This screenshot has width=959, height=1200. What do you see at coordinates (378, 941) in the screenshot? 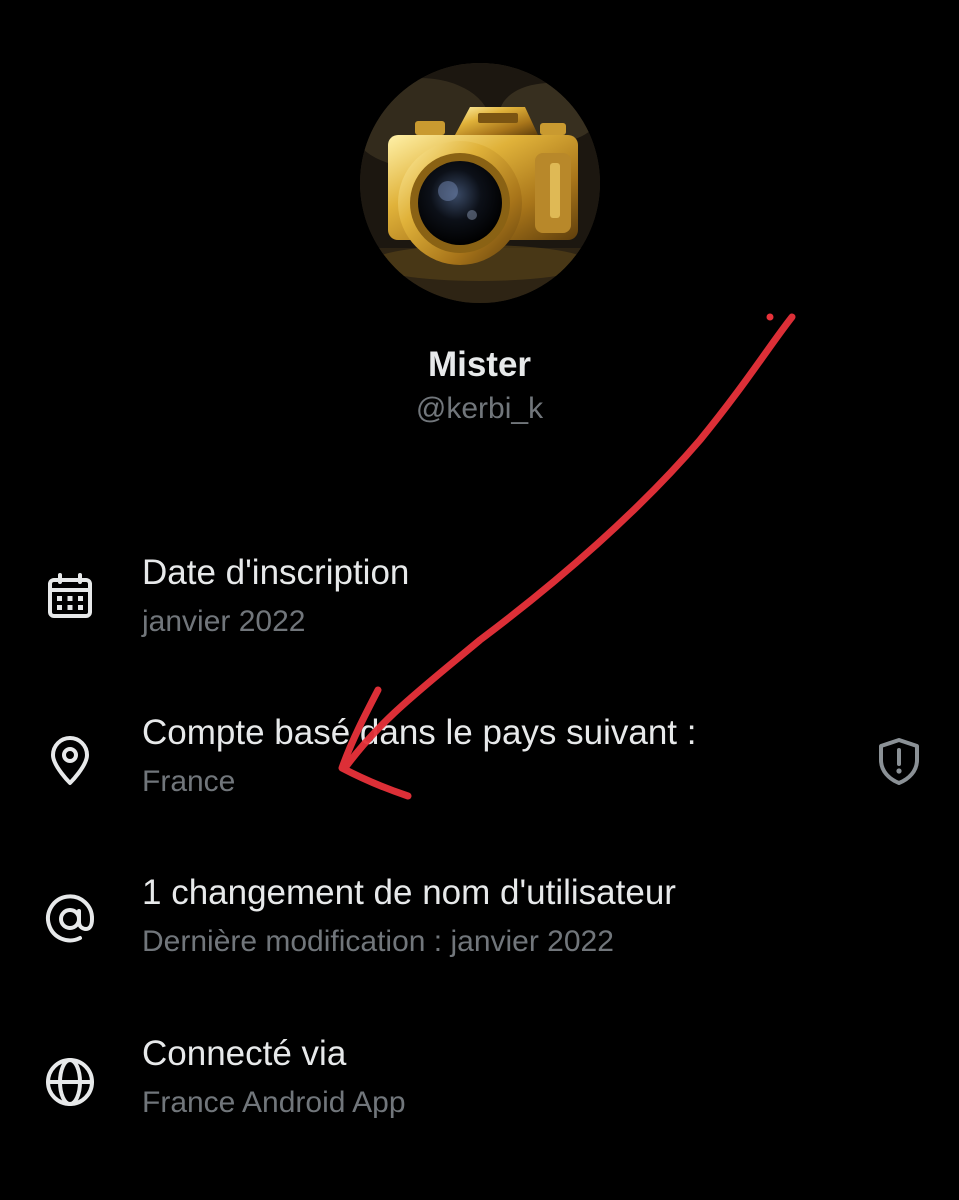
I see `username-changes-value: Dernière modification : janvier 2022` at bounding box center [378, 941].